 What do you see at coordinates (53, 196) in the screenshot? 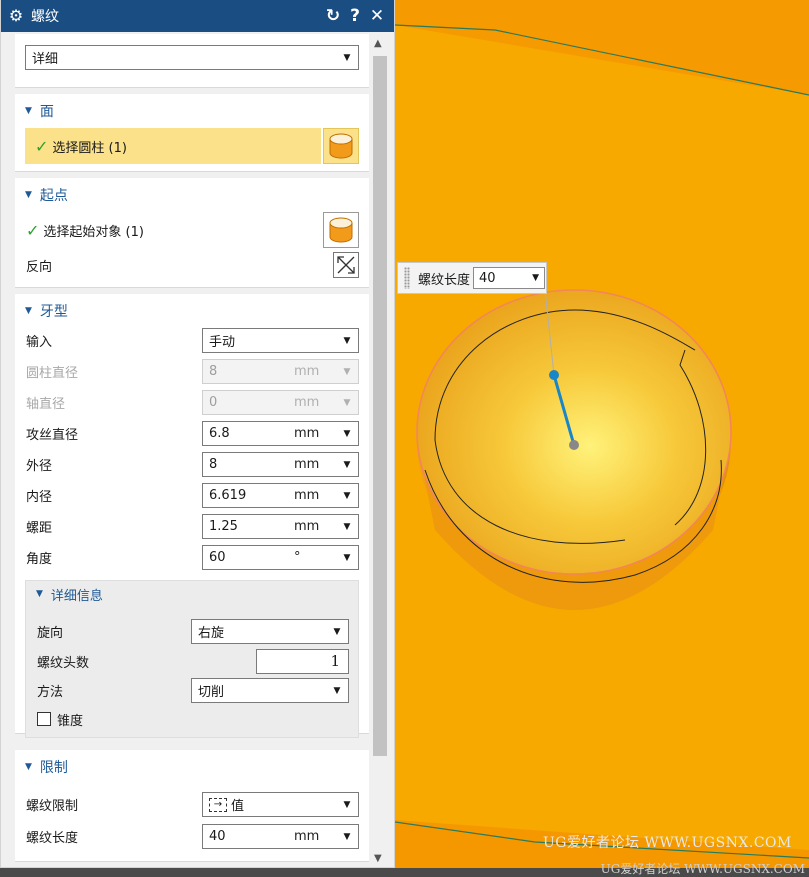
I see `start-section-title: 起点` at bounding box center [53, 196].